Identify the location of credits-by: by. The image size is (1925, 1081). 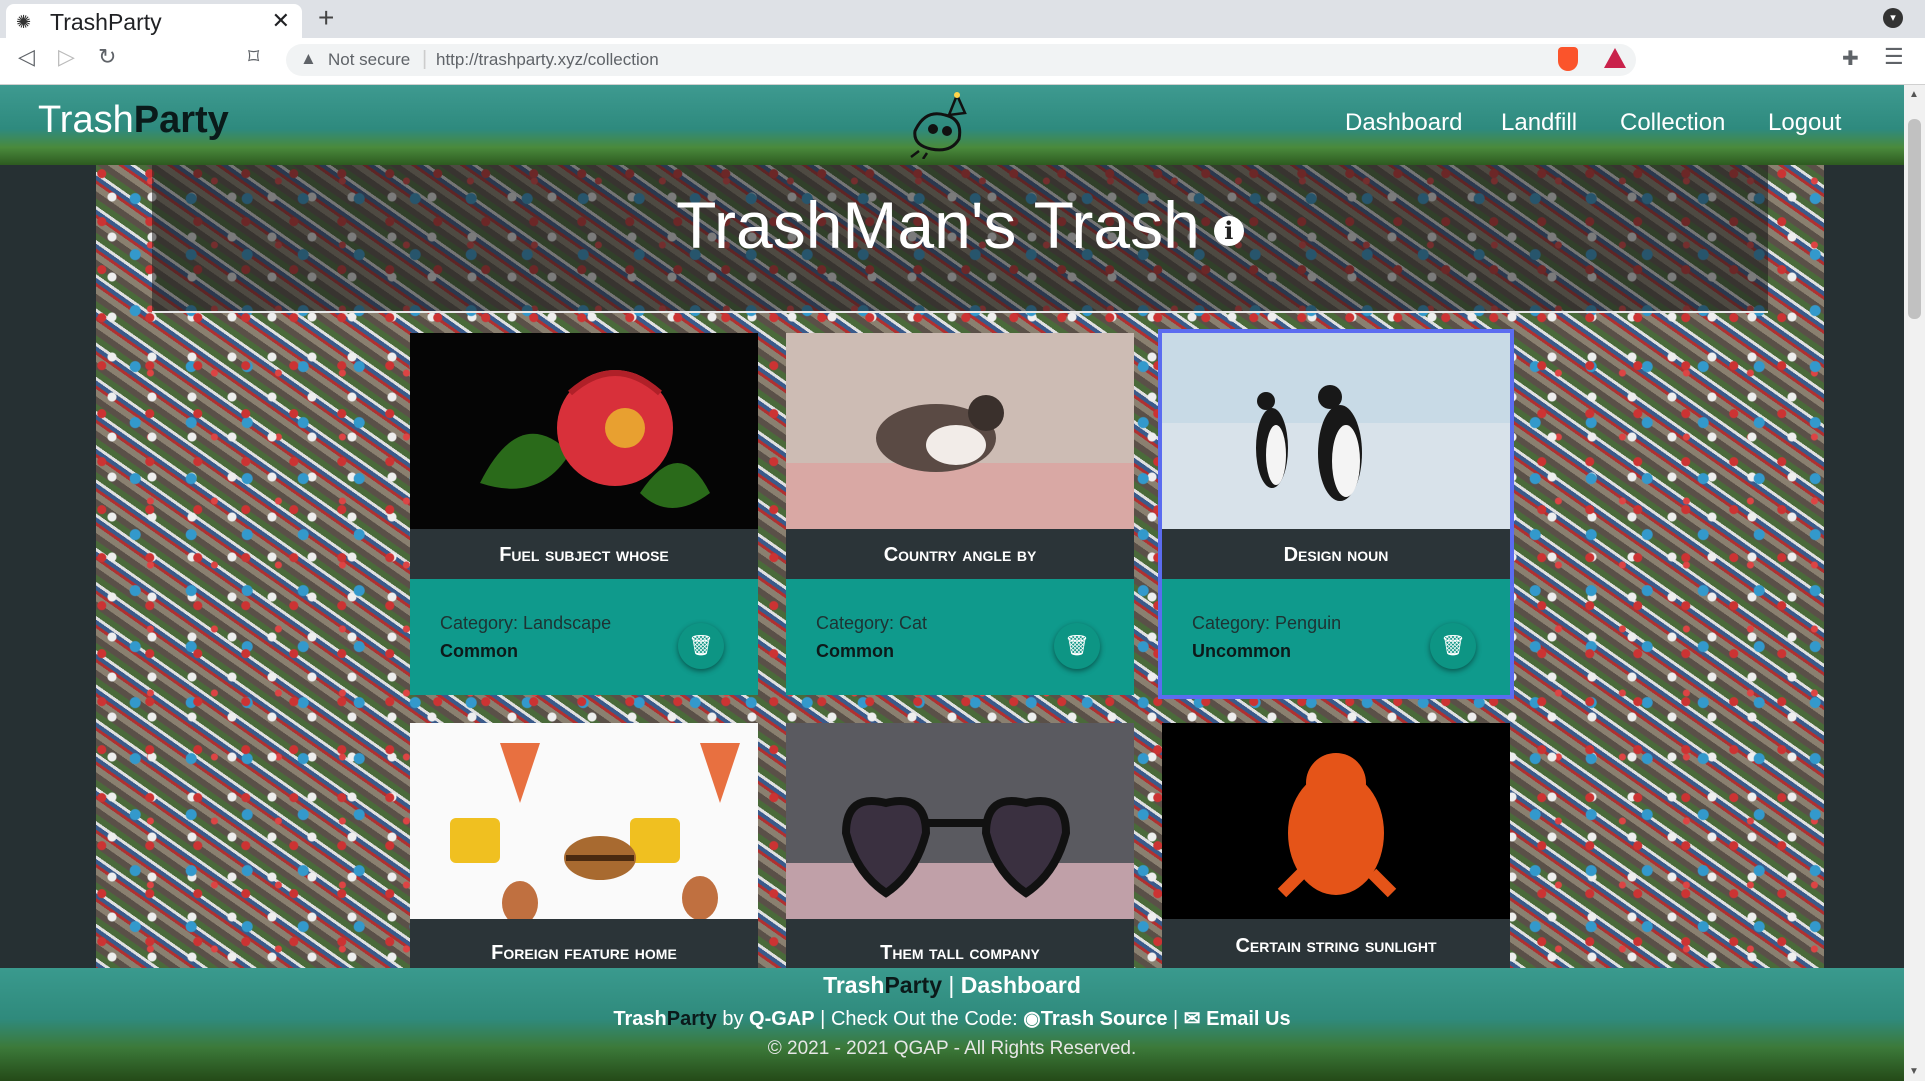
(733, 1019).